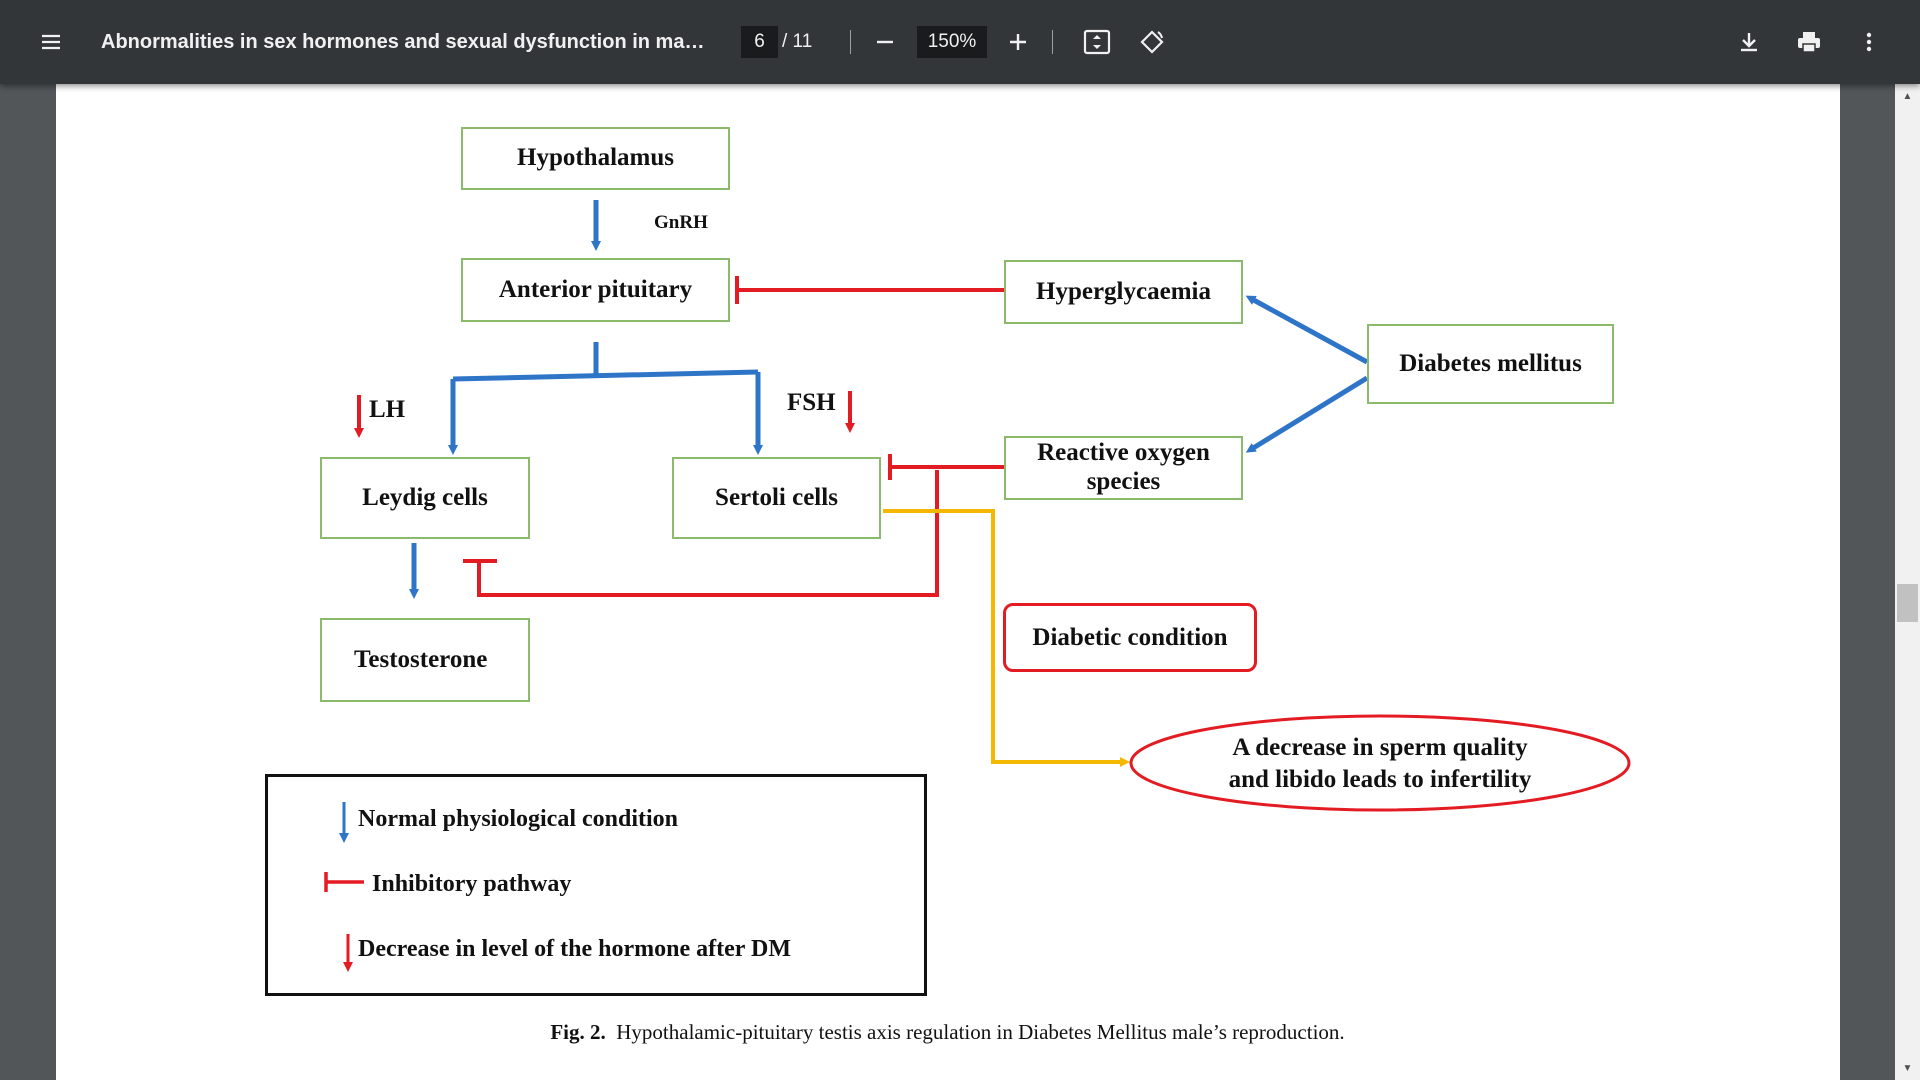  Describe the element at coordinates (1490, 364) in the screenshot. I see `diabetes-mellitus-box: Diabetes mellitus` at that location.